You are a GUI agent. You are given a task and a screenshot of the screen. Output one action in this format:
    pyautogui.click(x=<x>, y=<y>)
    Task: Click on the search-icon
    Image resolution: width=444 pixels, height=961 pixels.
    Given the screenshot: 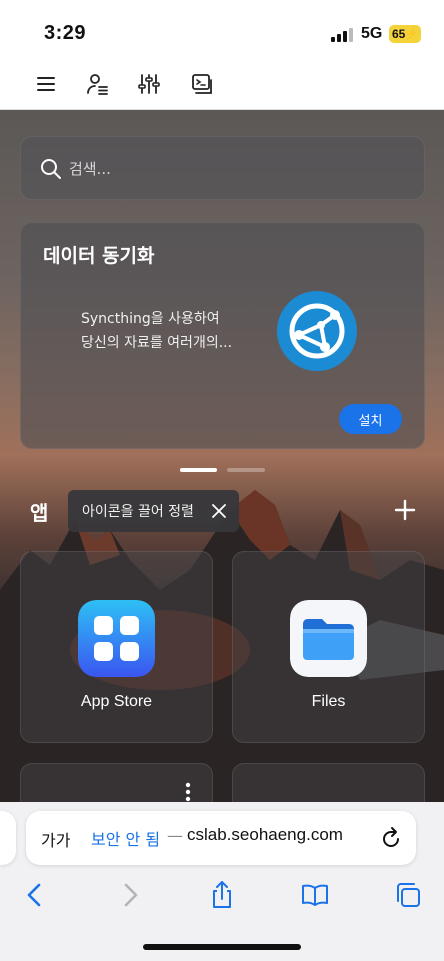 What is the action you would take?
    pyautogui.click(x=51, y=169)
    